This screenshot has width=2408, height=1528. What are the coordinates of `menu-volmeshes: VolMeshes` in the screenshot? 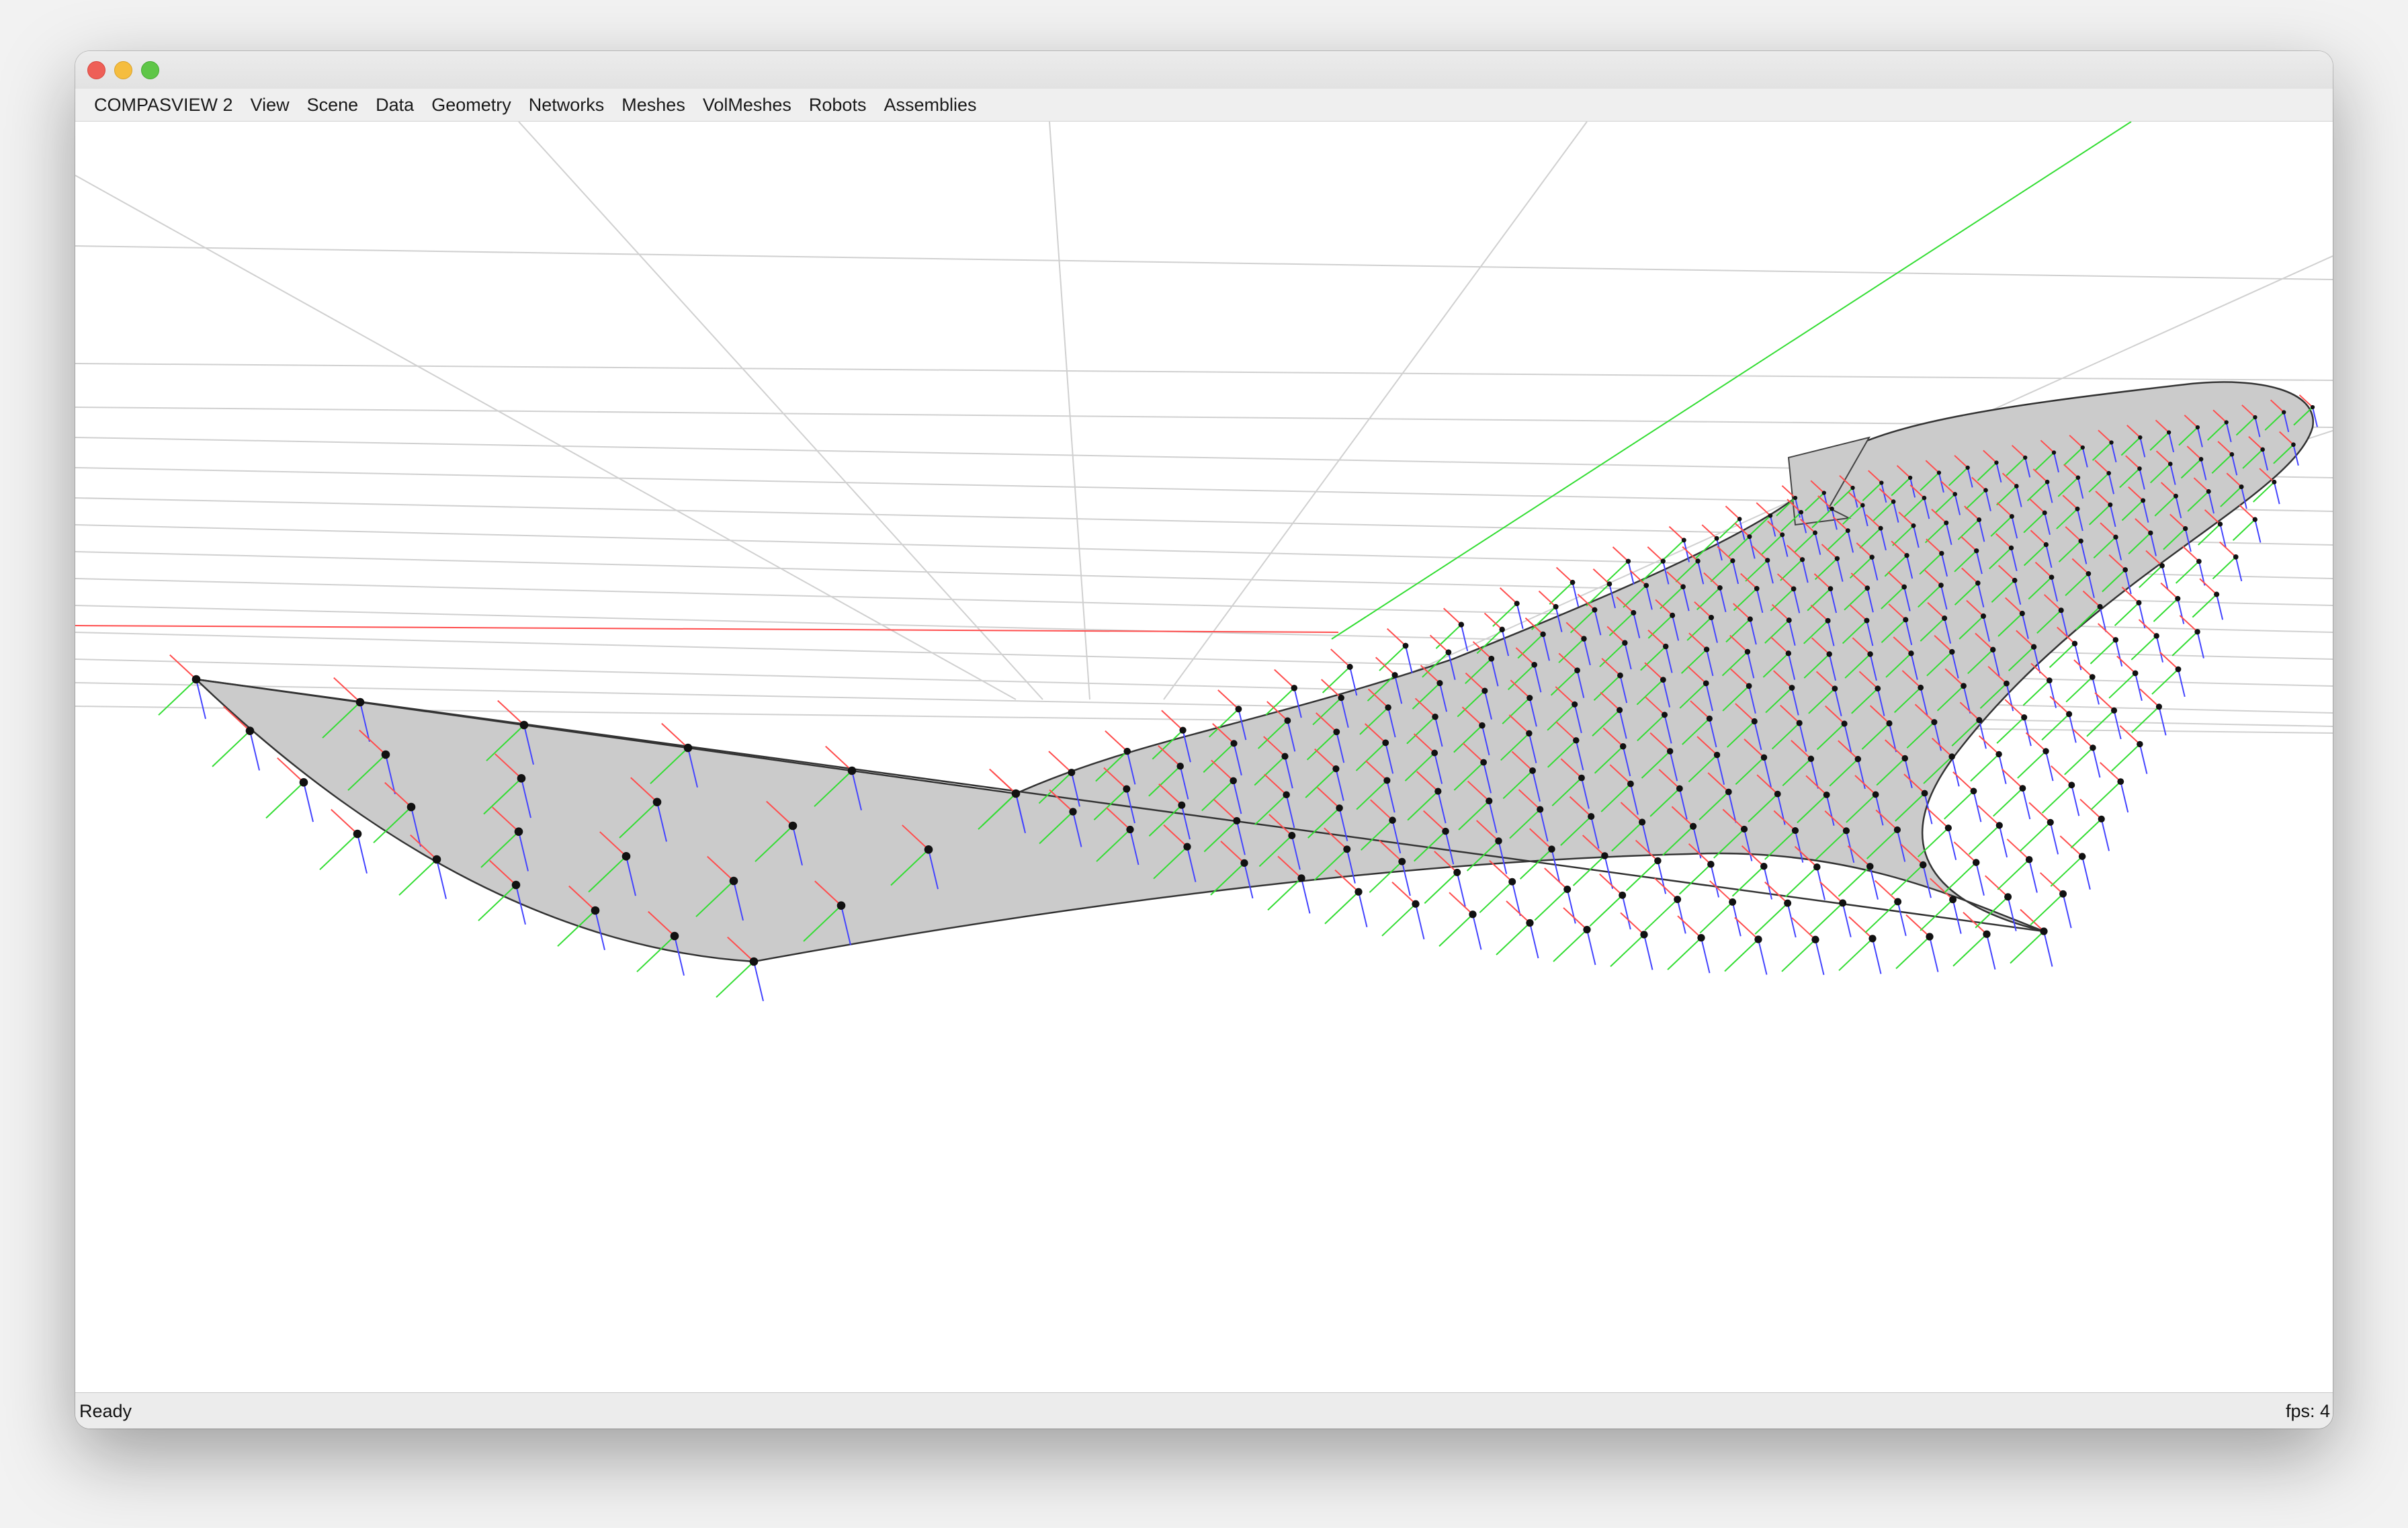 It's located at (747, 105).